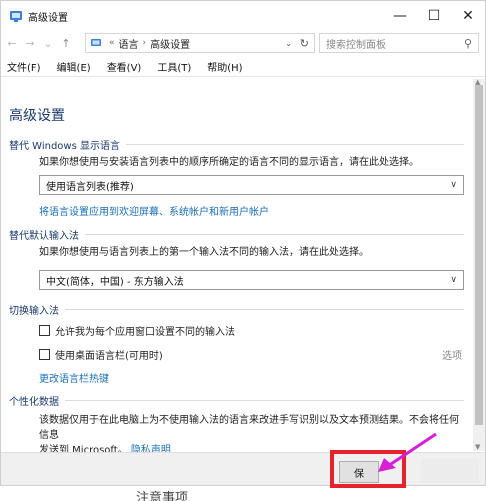 The width and height of the screenshot is (486, 501). Describe the element at coordinates (112, 43) in the screenshot. I see `breadcrumb-overflow: «` at that location.